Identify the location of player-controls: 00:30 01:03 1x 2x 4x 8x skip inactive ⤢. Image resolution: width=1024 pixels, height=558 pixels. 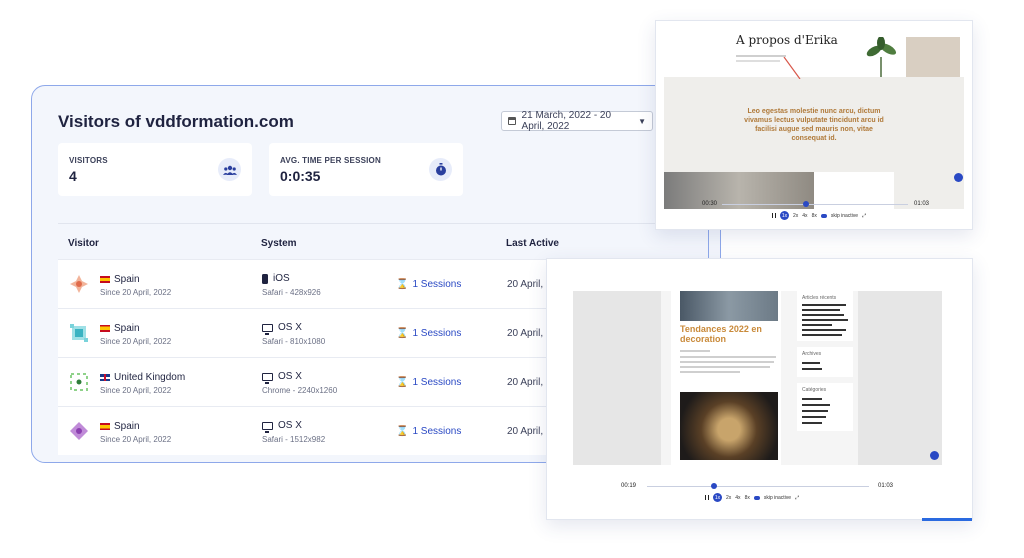
(814, 216).